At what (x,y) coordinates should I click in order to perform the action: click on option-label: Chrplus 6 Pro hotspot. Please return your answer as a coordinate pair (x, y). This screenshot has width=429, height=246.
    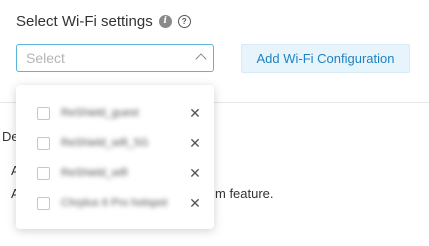
    Looking at the image, I should click on (114, 203).